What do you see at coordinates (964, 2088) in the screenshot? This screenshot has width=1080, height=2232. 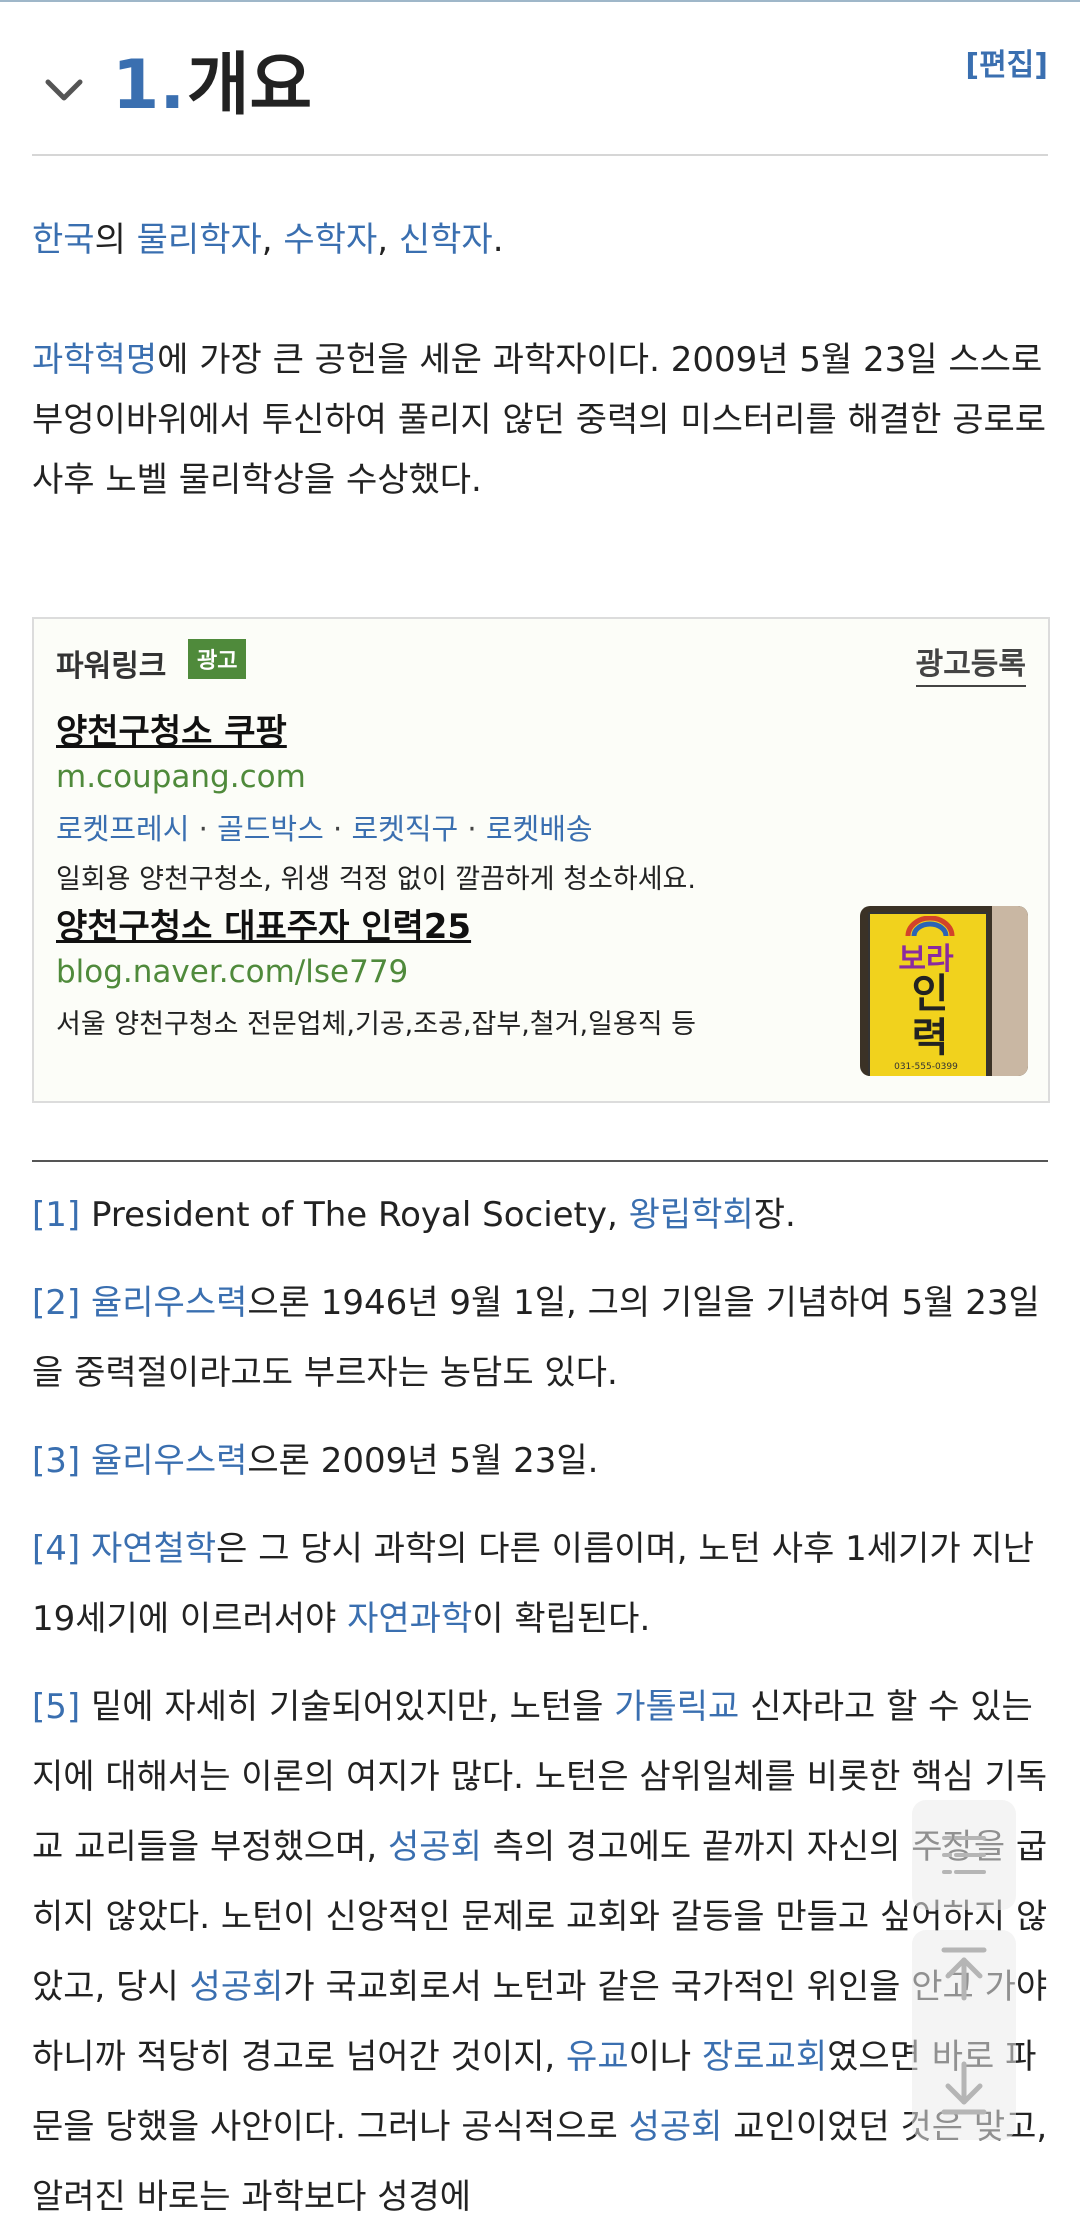 I see `arrow-down-icon` at bounding box center [964, 2088].